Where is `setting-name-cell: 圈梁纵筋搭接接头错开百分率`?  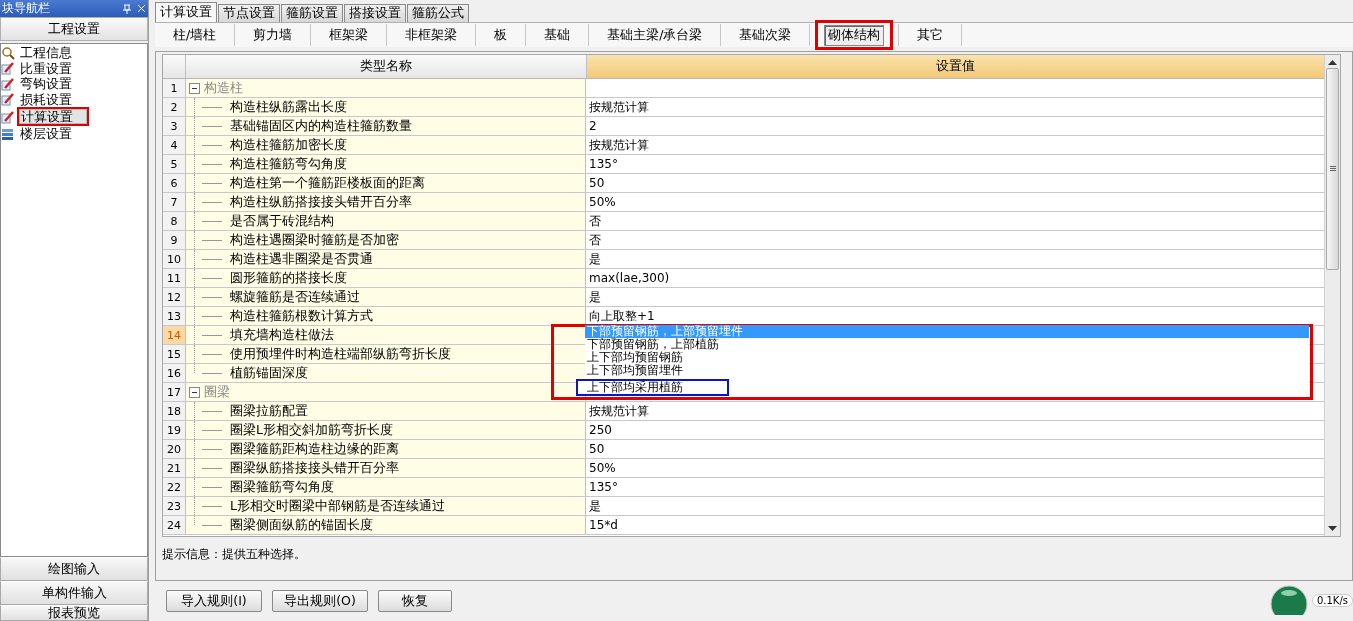 setting-name-cell: 圈梁纵筋搭接接头错开百分率 is located at coordinates (386, 468).